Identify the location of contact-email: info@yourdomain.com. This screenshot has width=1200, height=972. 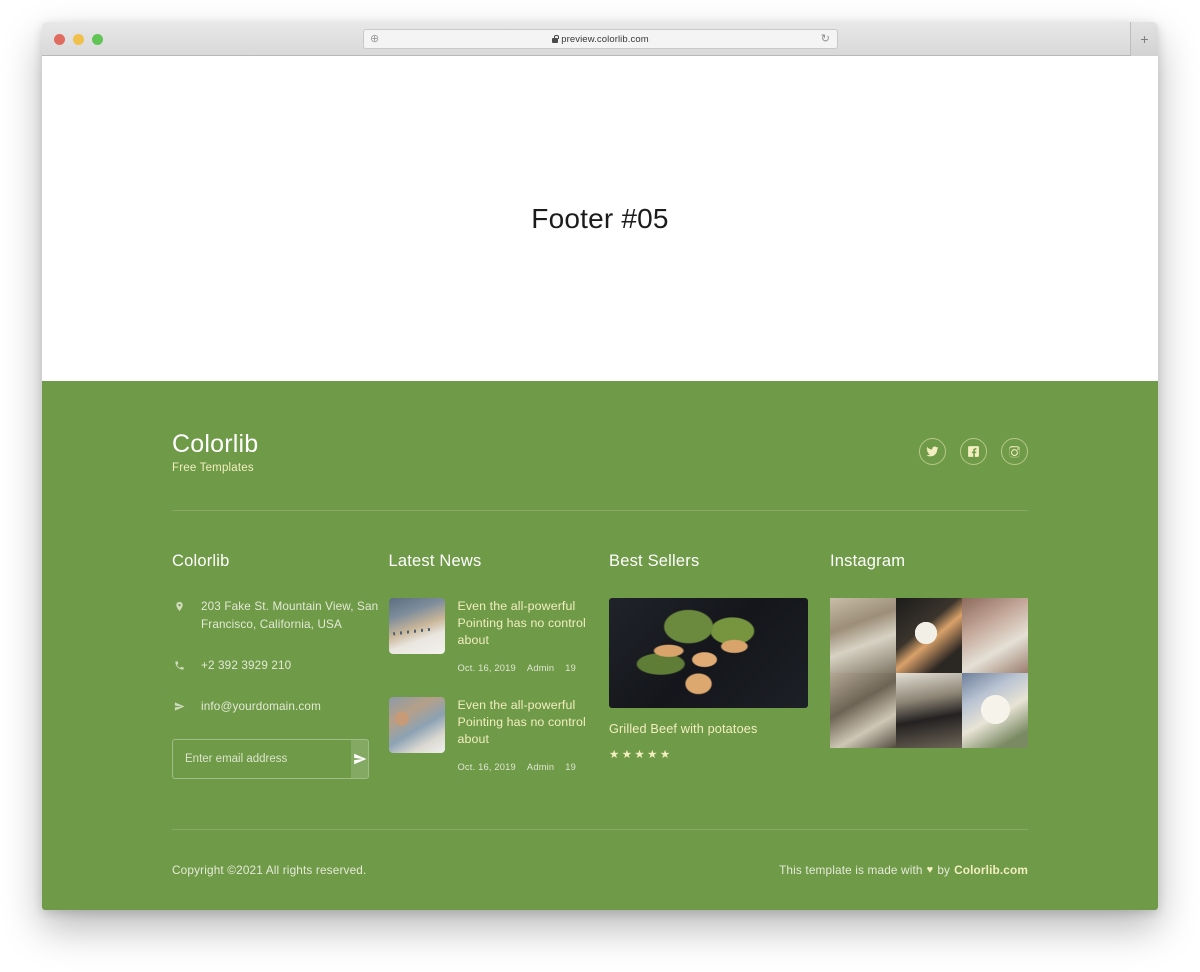
(261, 707).